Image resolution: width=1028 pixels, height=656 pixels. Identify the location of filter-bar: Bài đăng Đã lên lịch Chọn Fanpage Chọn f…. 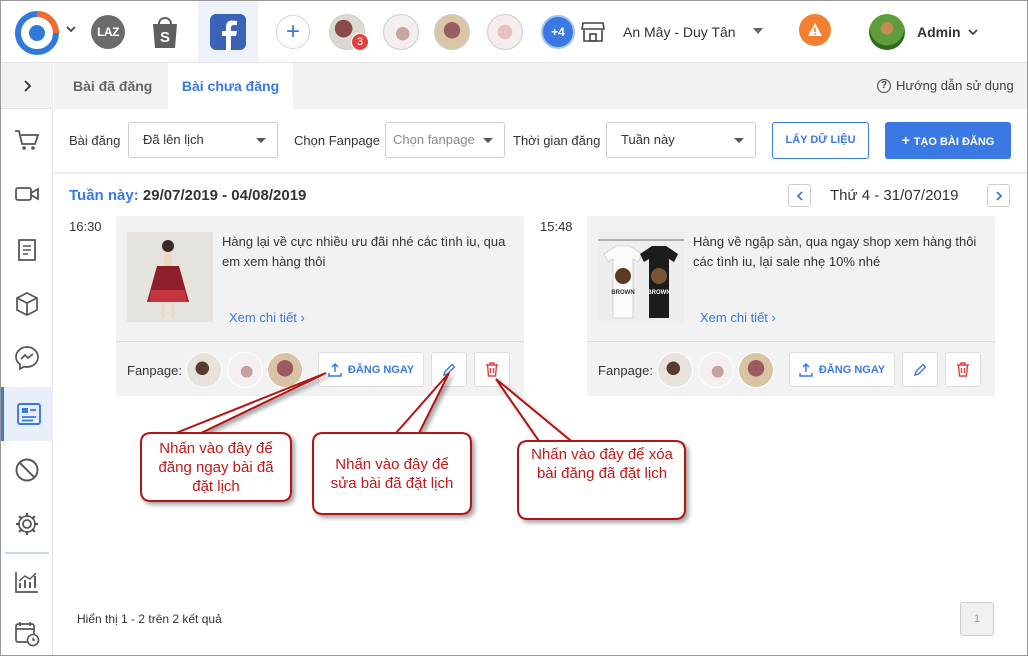
(540, 141).